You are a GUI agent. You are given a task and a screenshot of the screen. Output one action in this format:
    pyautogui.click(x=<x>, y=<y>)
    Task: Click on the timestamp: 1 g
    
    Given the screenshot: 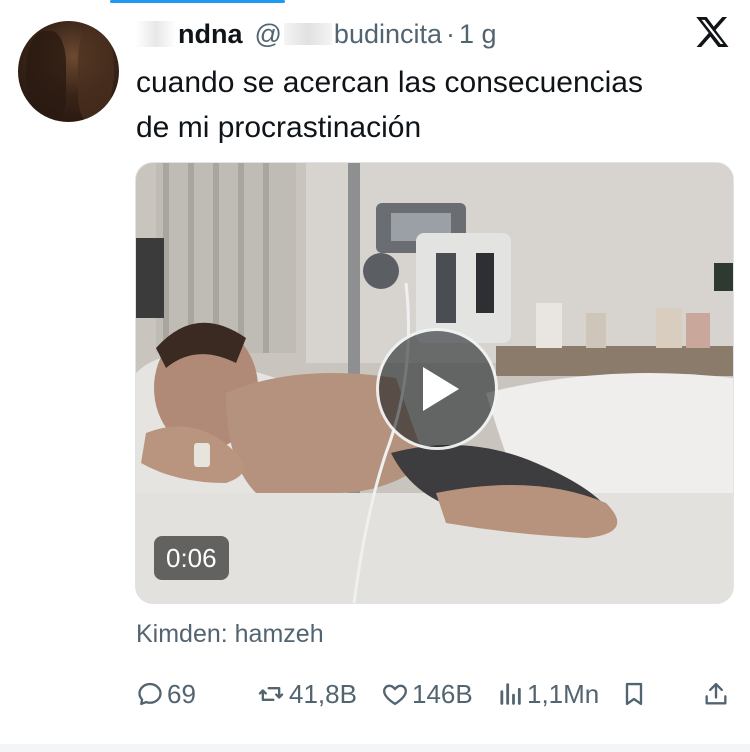 What is the action you would take?
    pyautogui.click(x=478, y=34)
    